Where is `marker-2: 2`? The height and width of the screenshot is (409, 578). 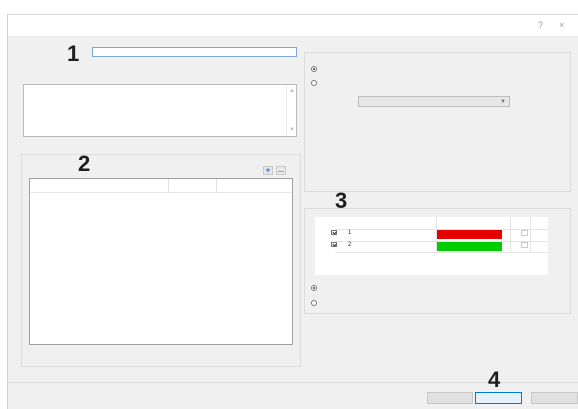 marker-2: 2 is located at coordinates (84, 163).